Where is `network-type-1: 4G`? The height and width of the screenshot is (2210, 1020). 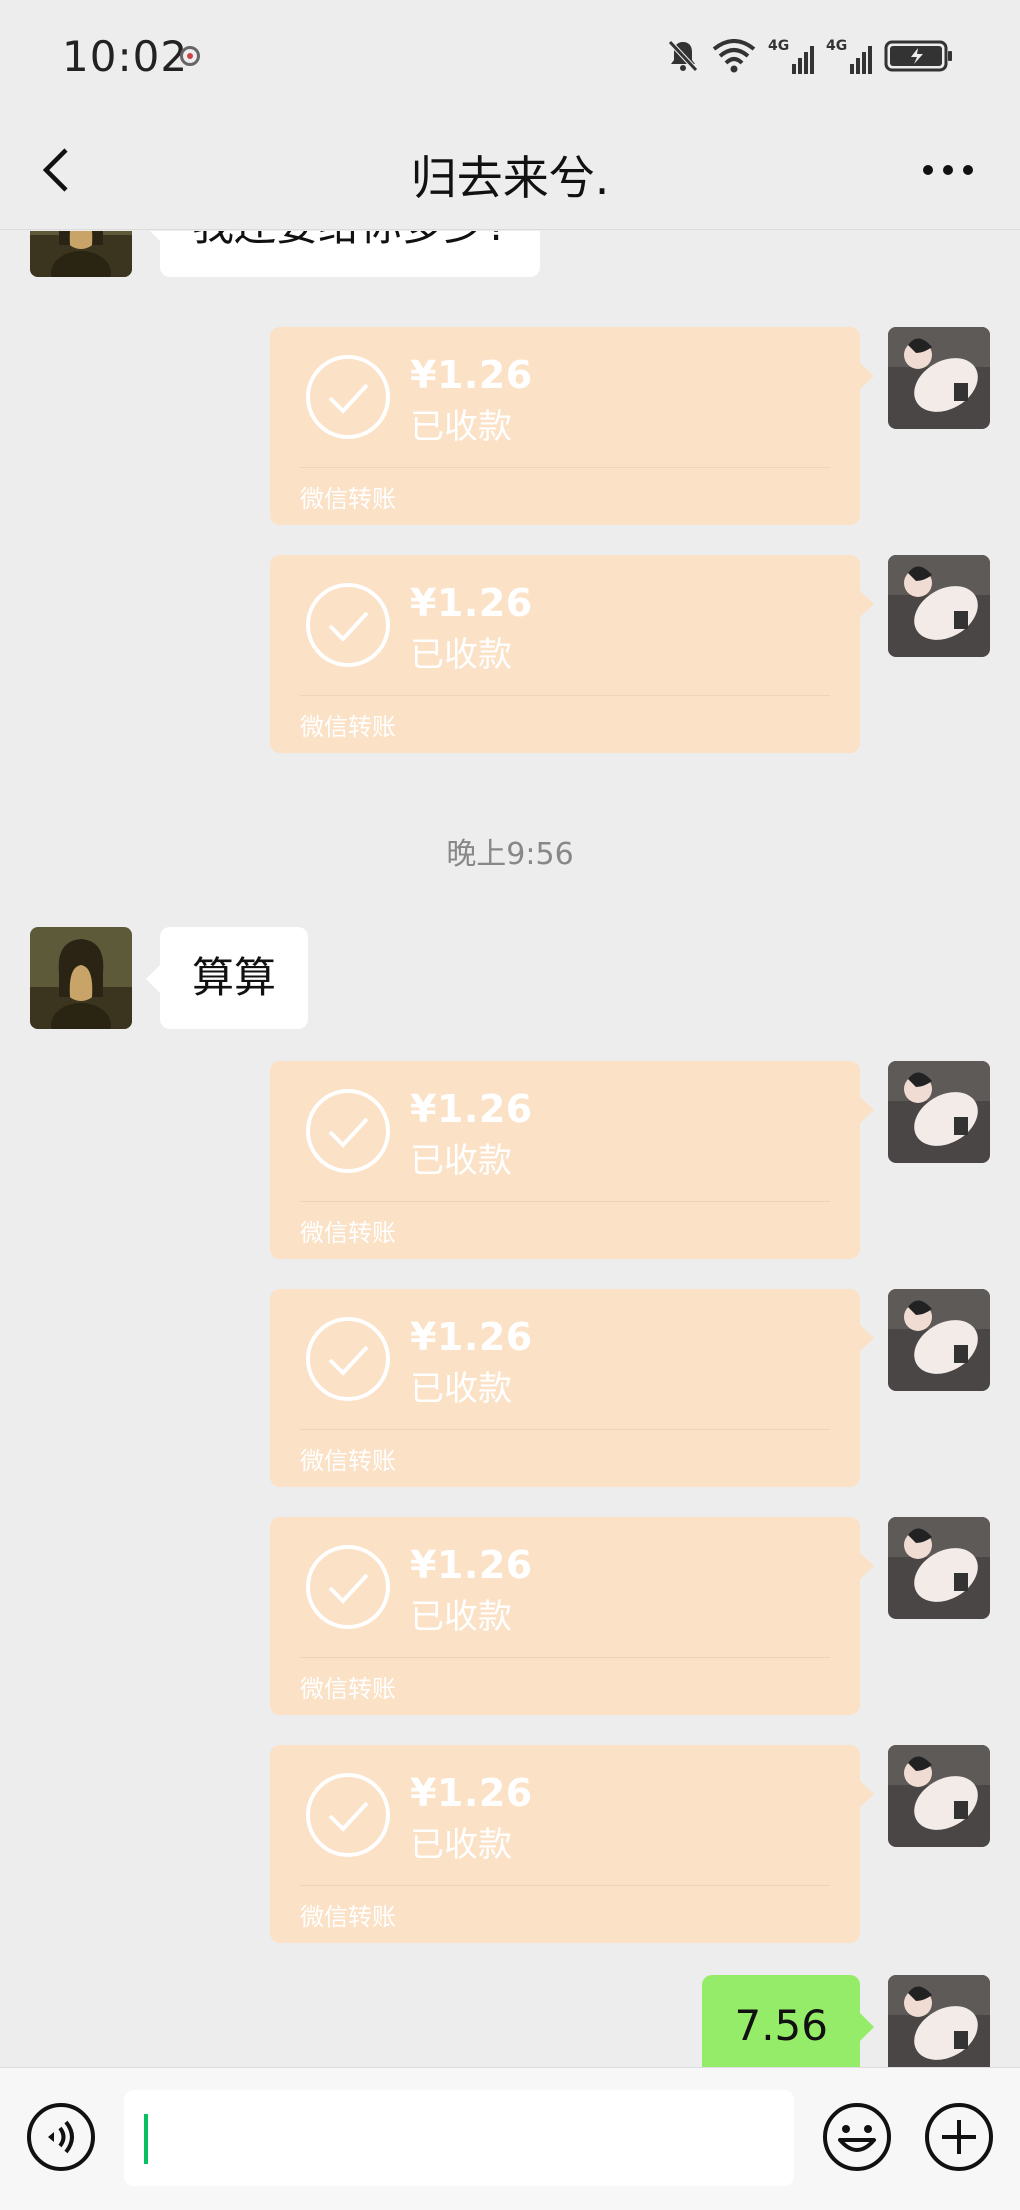 network-type-1: 4G is located at coordinates (779, 46).